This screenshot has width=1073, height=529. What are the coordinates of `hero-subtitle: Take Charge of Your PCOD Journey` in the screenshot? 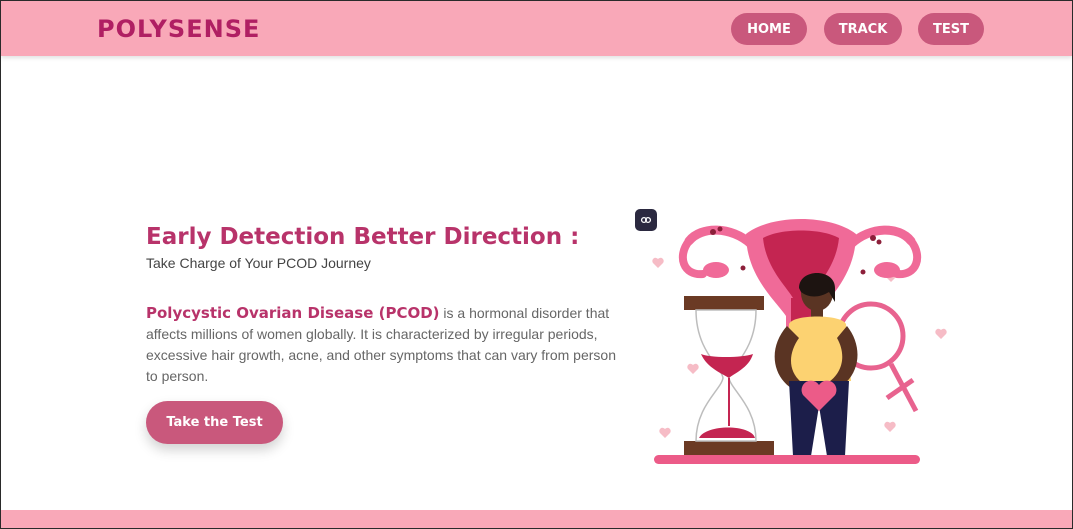 It's located at (258, 263).